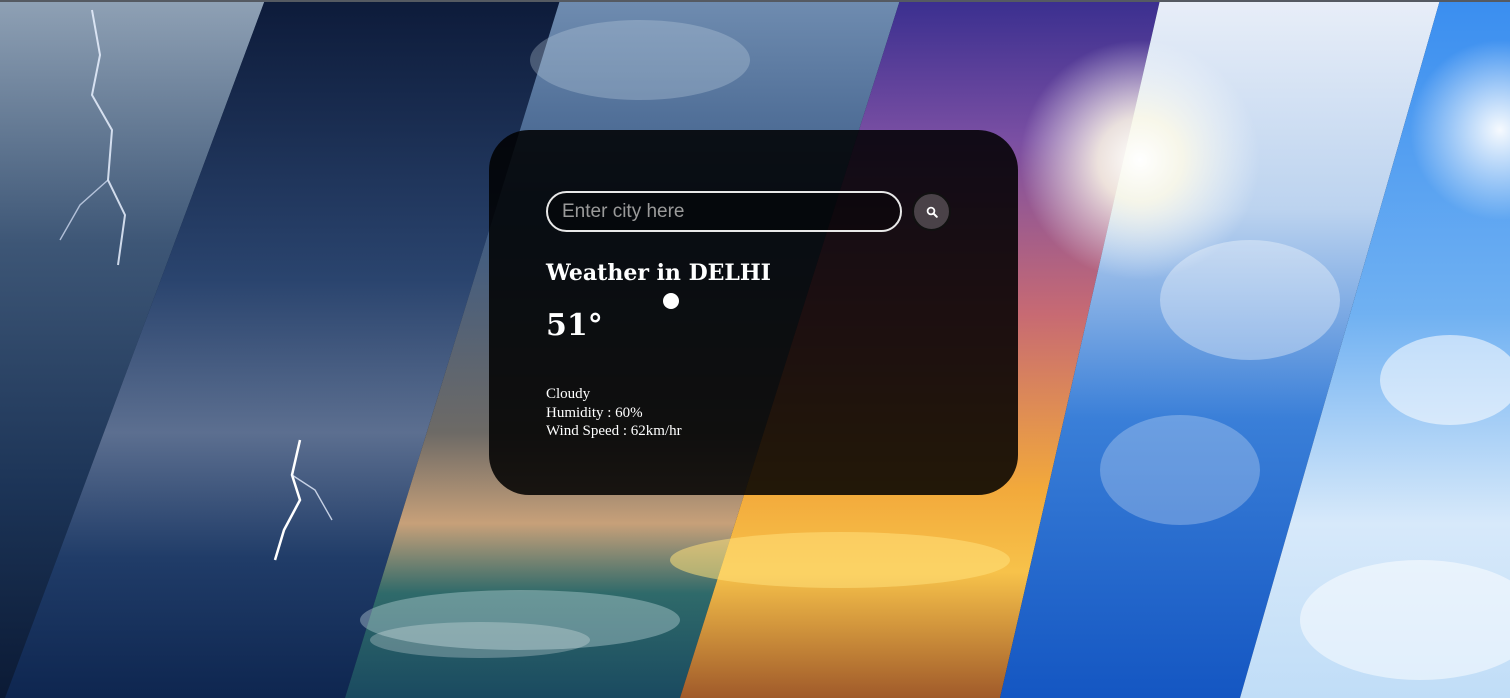 This screenshot has width=1510, height=698. Describe the element at coordinates (755, 1) in the screenshot. I see `window-top-border` at that location.